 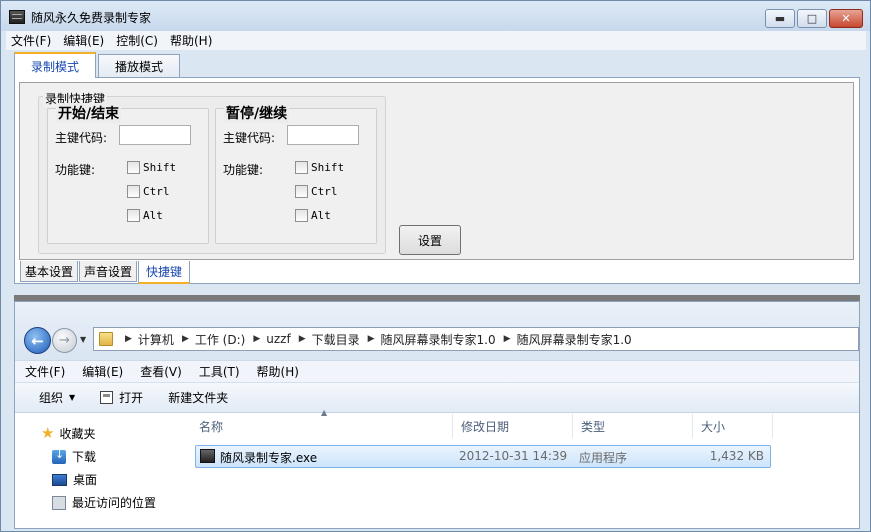 I want to click on pause-resume-group: 暂停/继续 主键代码: 功能键: Shift Ctrl Alt, so click(x=296, y=173).